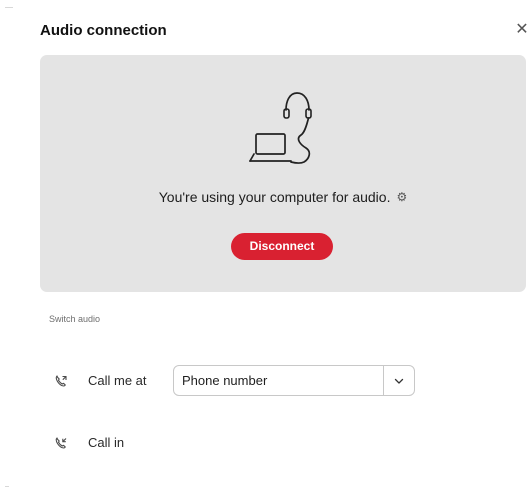  I want to click on close-icon: ✕, so click(522, 30).